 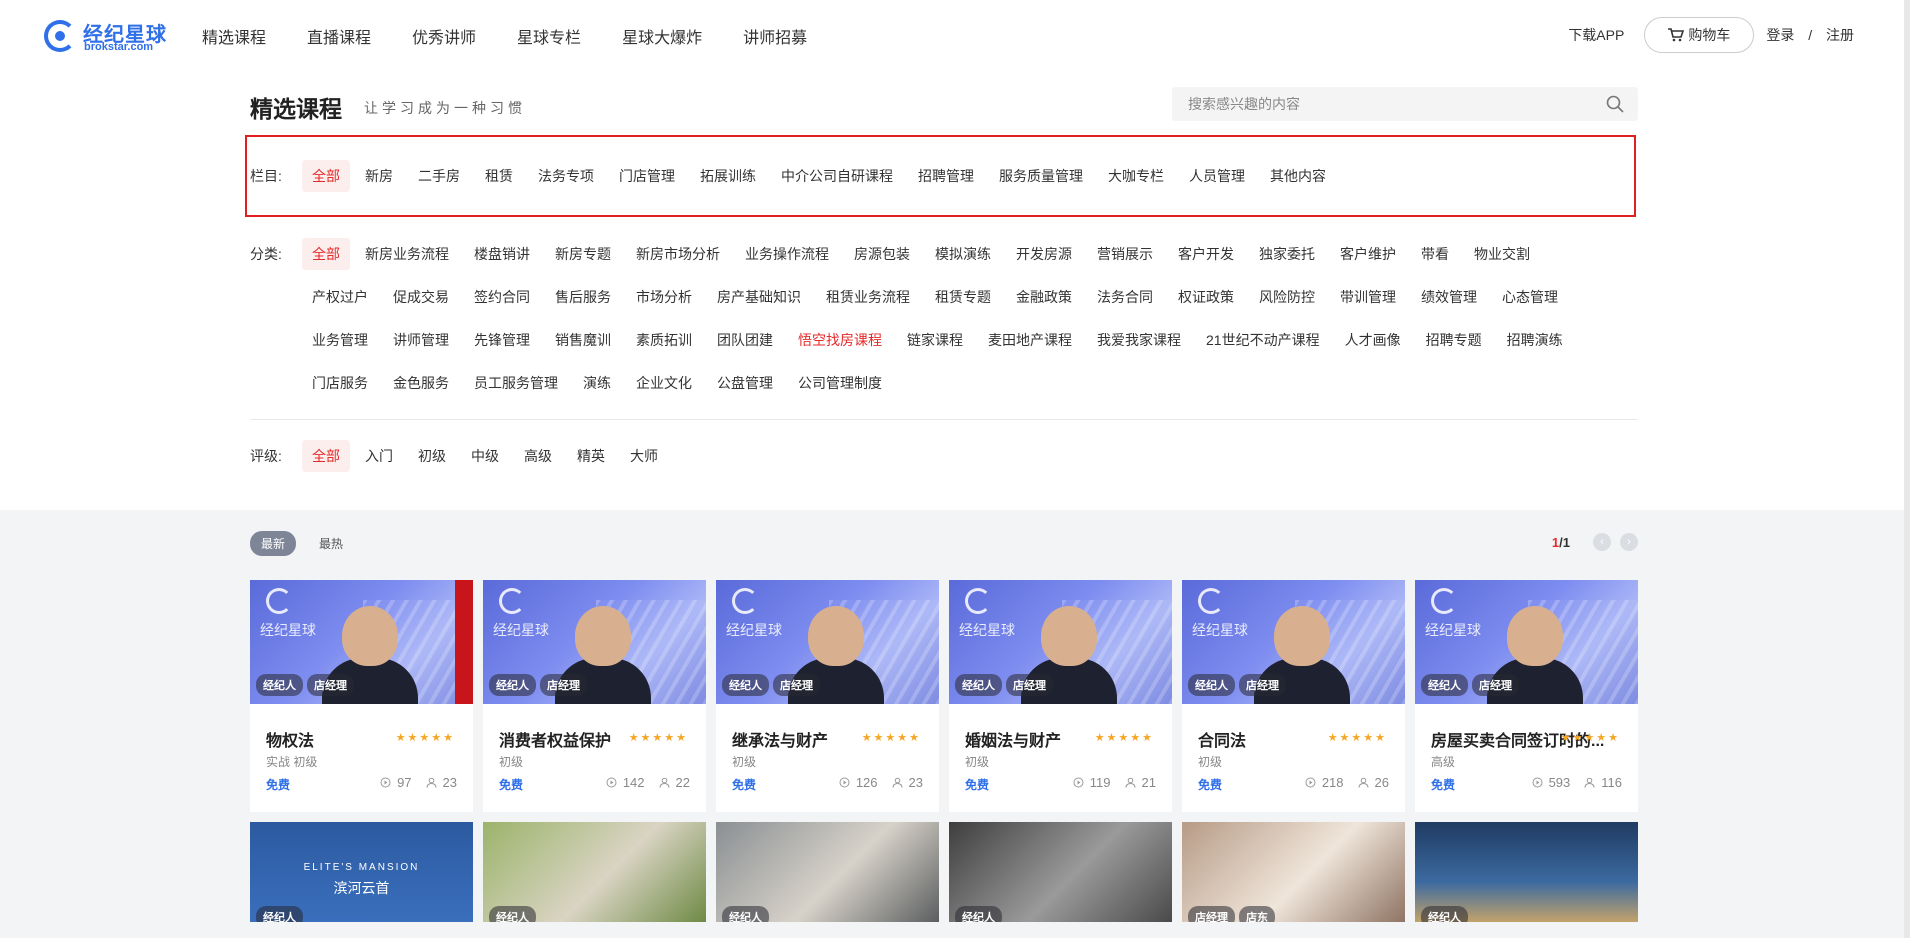 I want to click on category-tag: 公司管理制度, so click(x=840, y=383).